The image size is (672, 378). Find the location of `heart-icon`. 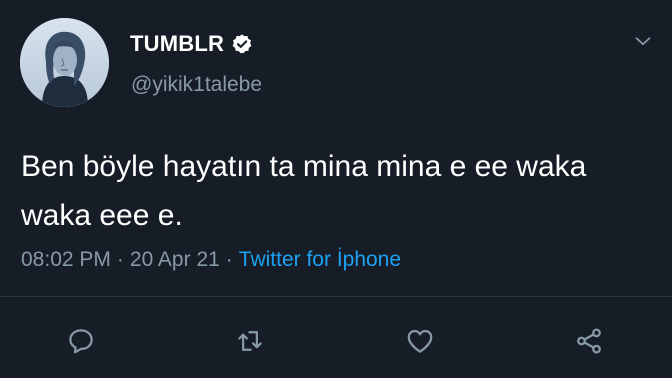

heart-icon is located at coordinates (420, 341).